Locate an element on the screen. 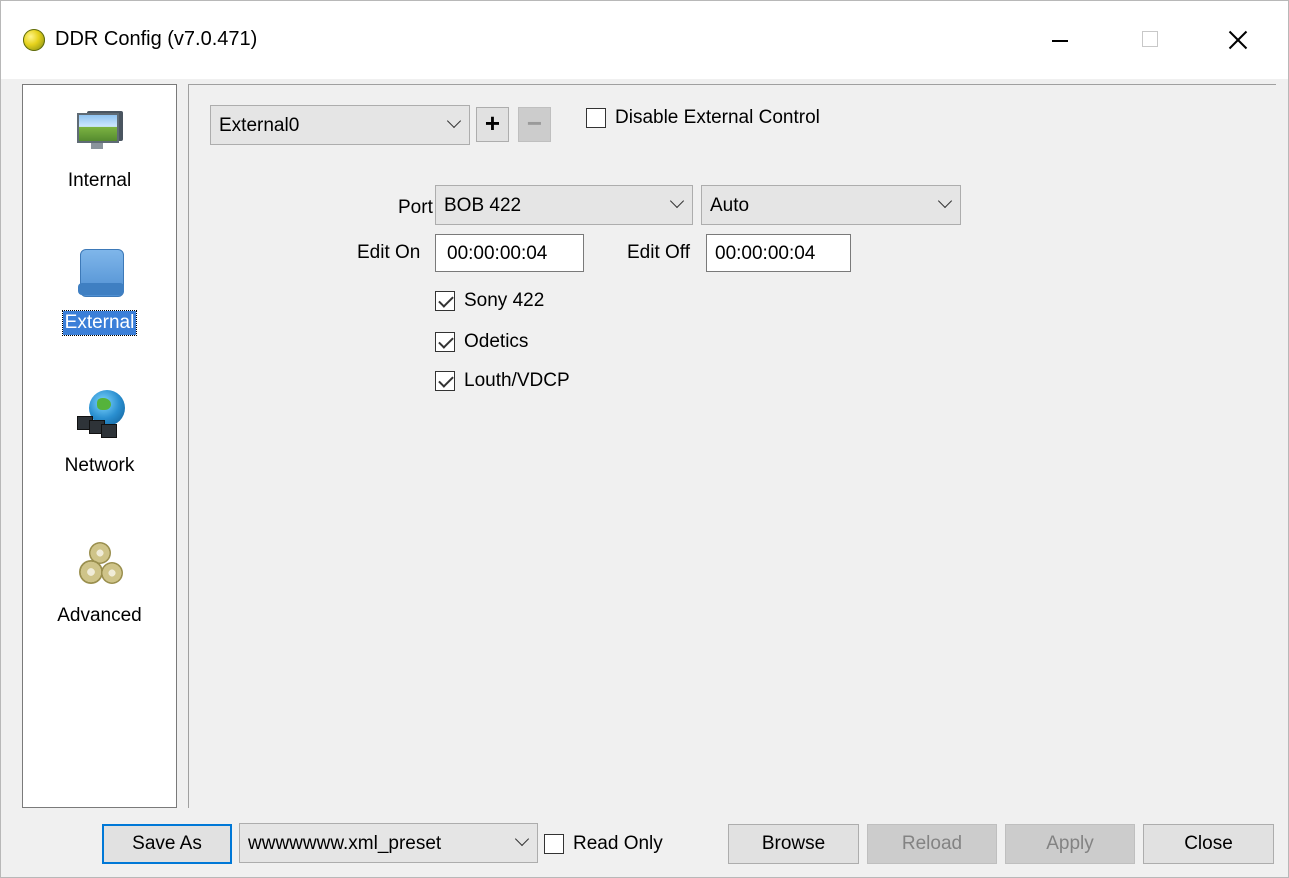 The image size is (1289, 878). port-select: BOB 422 is located at coordinates (564, 205).